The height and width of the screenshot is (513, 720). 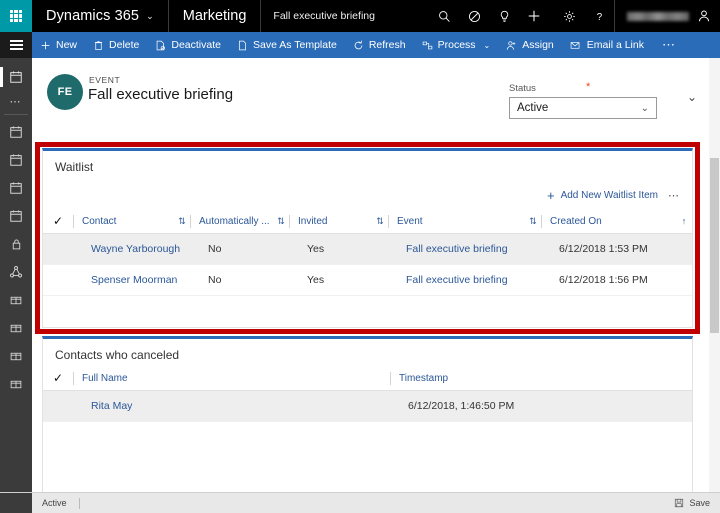 What do you see at coordinates (588, 87) in the screenshot?
I see `required-marker: *` at bounding box center [588, 87].